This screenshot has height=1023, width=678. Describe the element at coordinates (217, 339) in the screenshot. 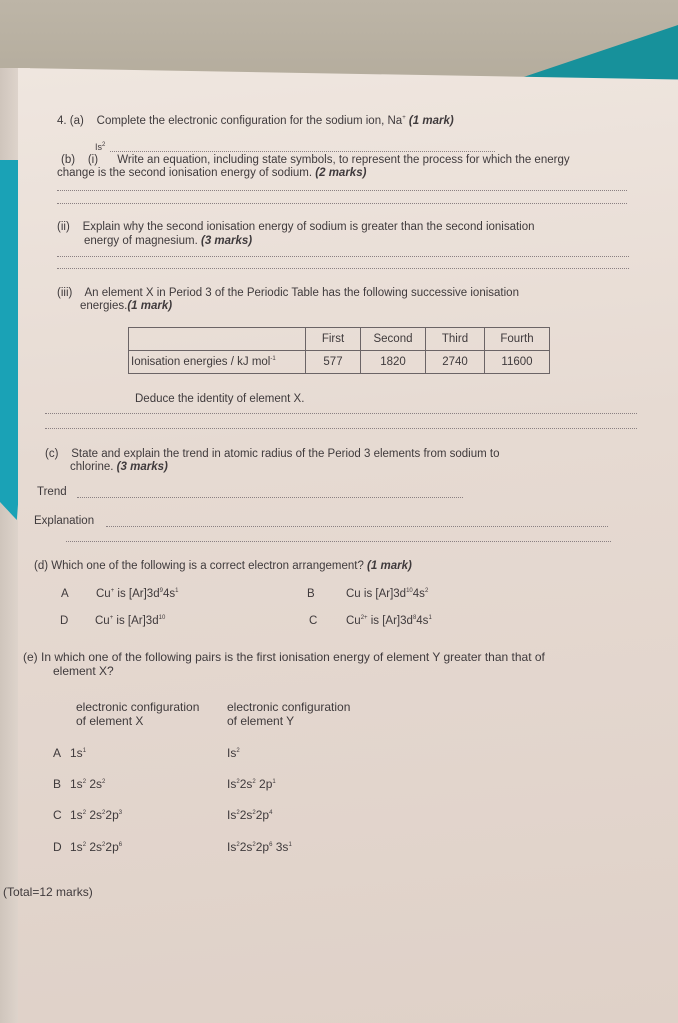

I see `table-header-cell` at that location.